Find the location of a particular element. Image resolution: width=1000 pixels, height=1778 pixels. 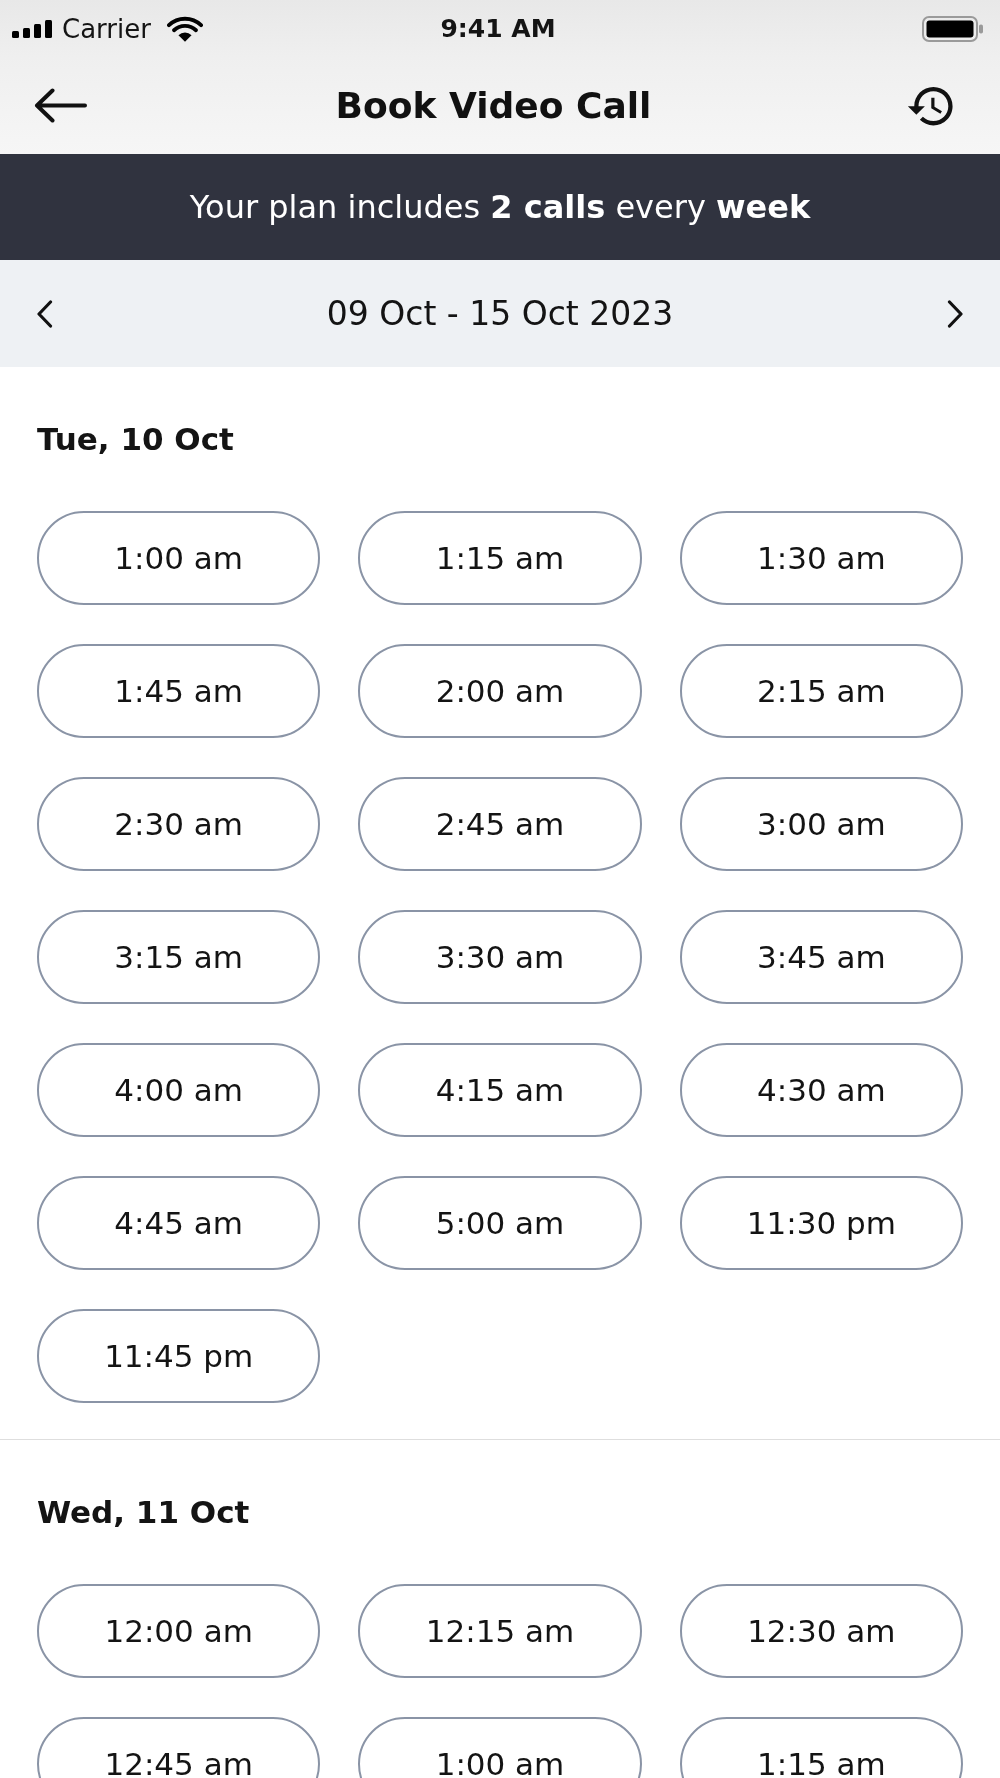

time-slot-button: 2:00 am is located at coordinates (500, 691).